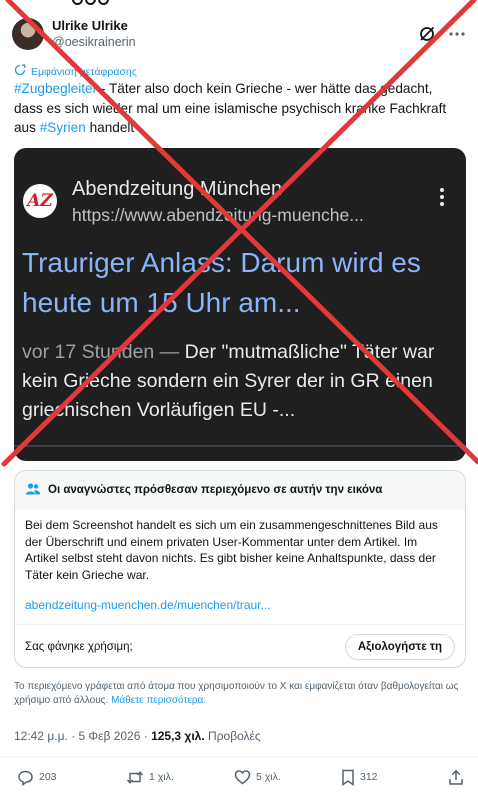  Describe the element at coordinates (132, 3) in the screenshot. I see `scrolled-header-fragment` at that location.